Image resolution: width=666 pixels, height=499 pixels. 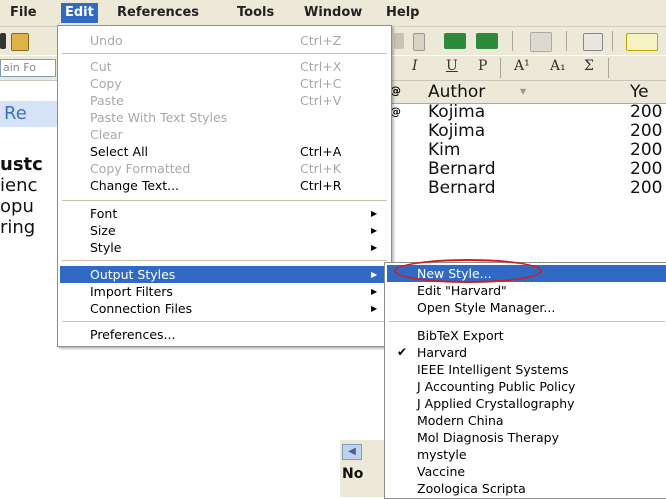 What do you see at coordinates (224, 134) in the screenshot?
I see `menu-item-clear: Clear` at bounding box center [224, 134].